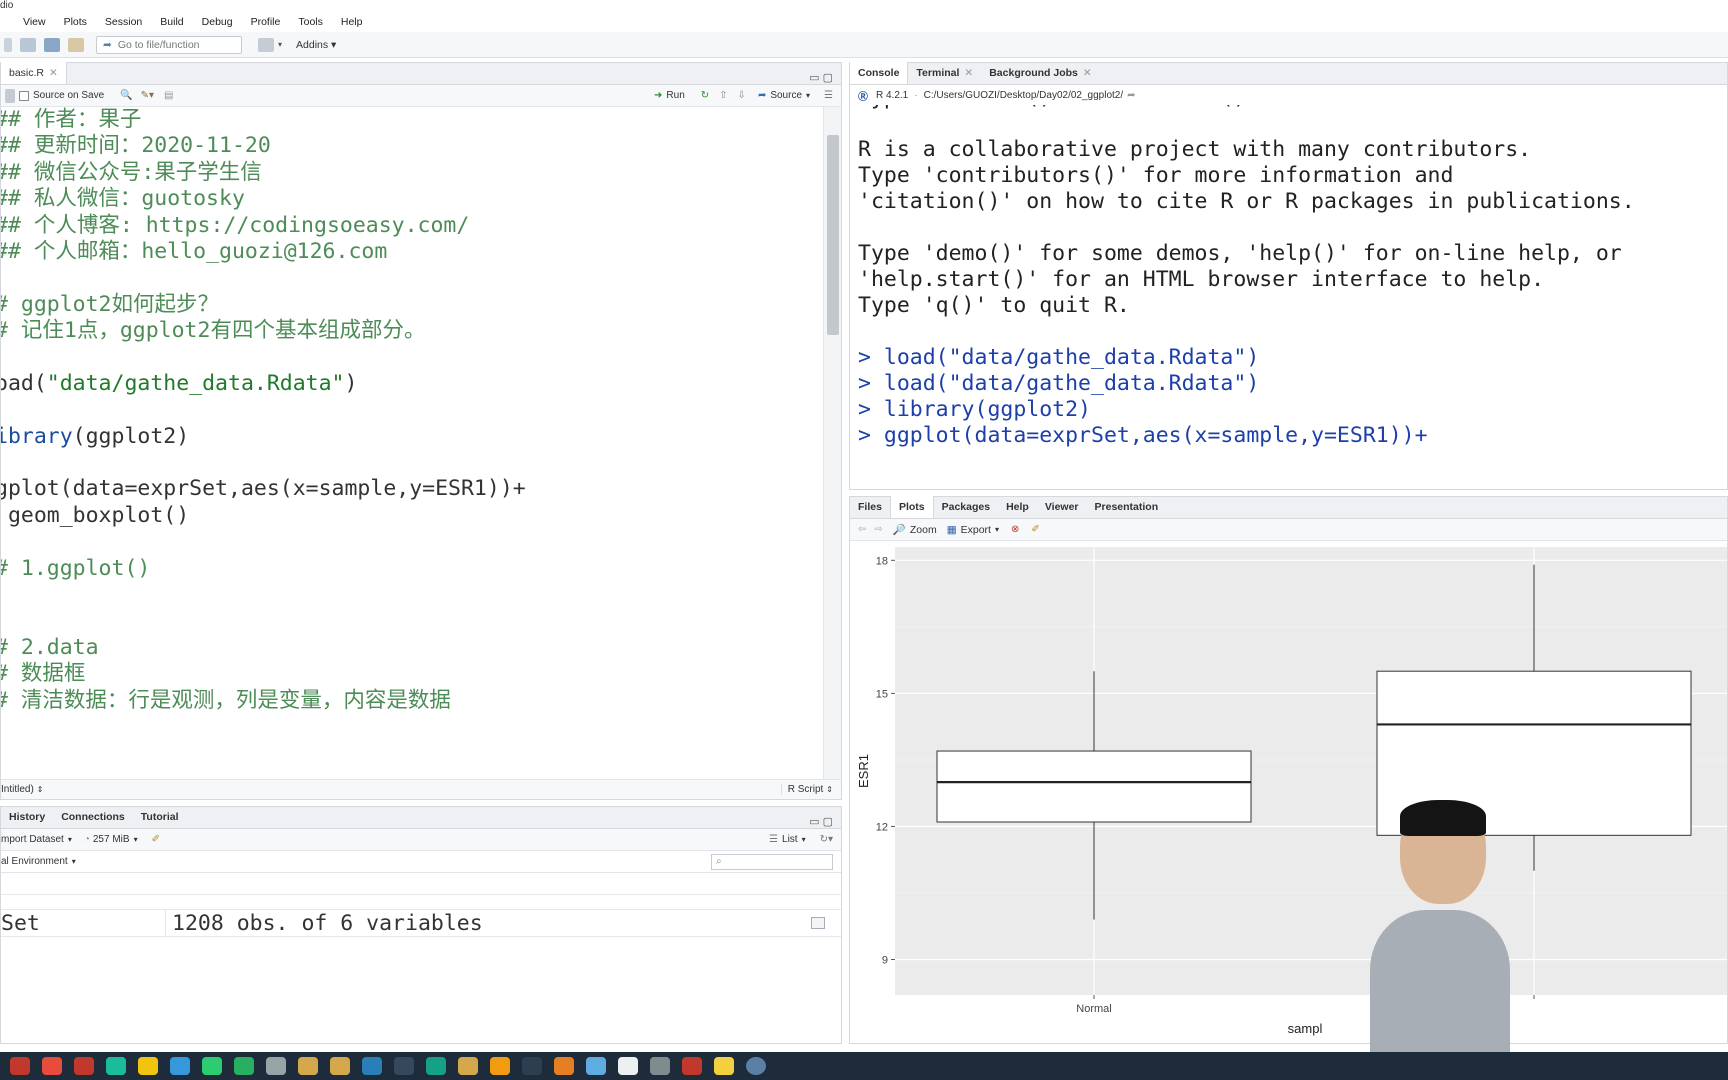 This screenshot has height=1080, width=1728. Describe the element at coordinates (1127, 507) in the screenshot. I see `tab-presentation: Presentation` at that location.